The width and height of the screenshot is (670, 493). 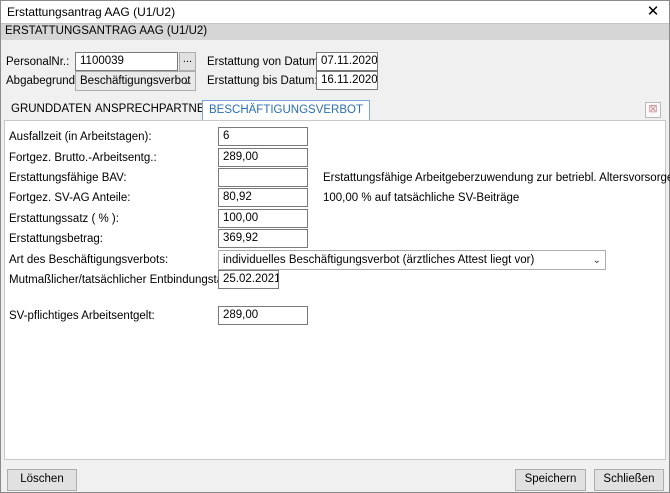 I want to click on ausfallzeit-input: 6, so click(x=263, y=136).